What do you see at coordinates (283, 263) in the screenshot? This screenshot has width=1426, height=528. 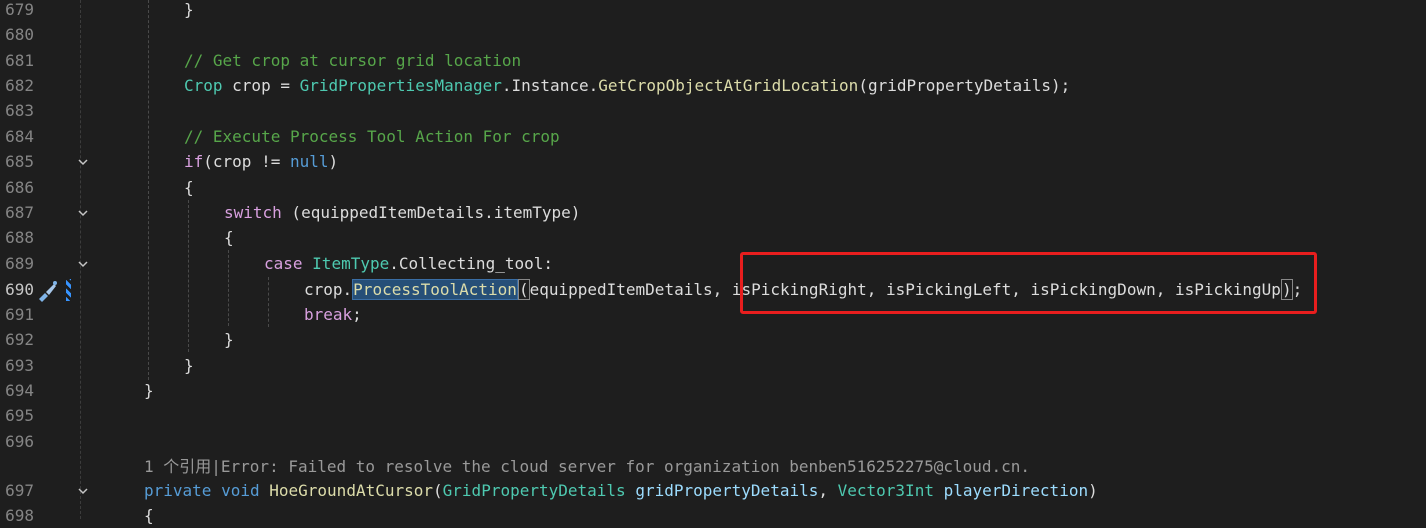 I see `code-token: case` at bounding box center [283, 263].